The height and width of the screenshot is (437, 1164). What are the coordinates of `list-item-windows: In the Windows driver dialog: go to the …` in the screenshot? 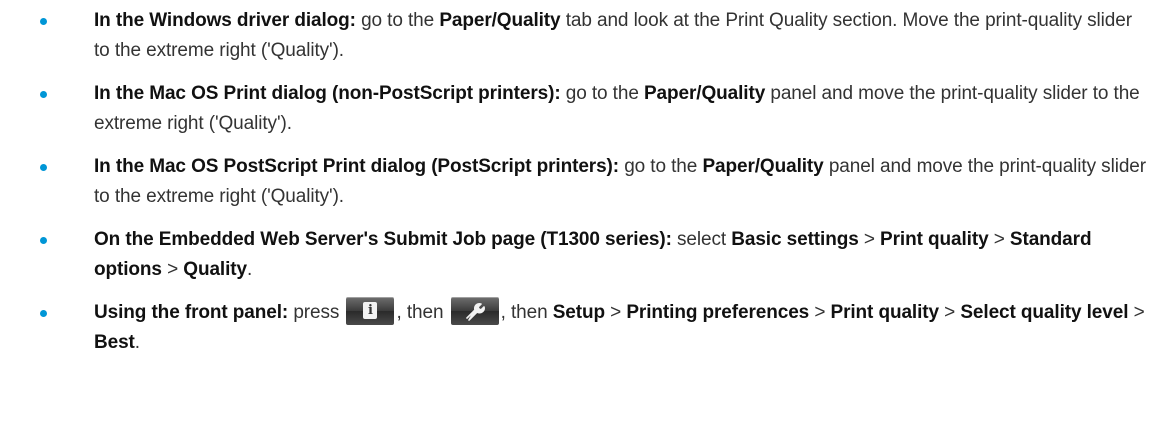 It's located at (582, 36).